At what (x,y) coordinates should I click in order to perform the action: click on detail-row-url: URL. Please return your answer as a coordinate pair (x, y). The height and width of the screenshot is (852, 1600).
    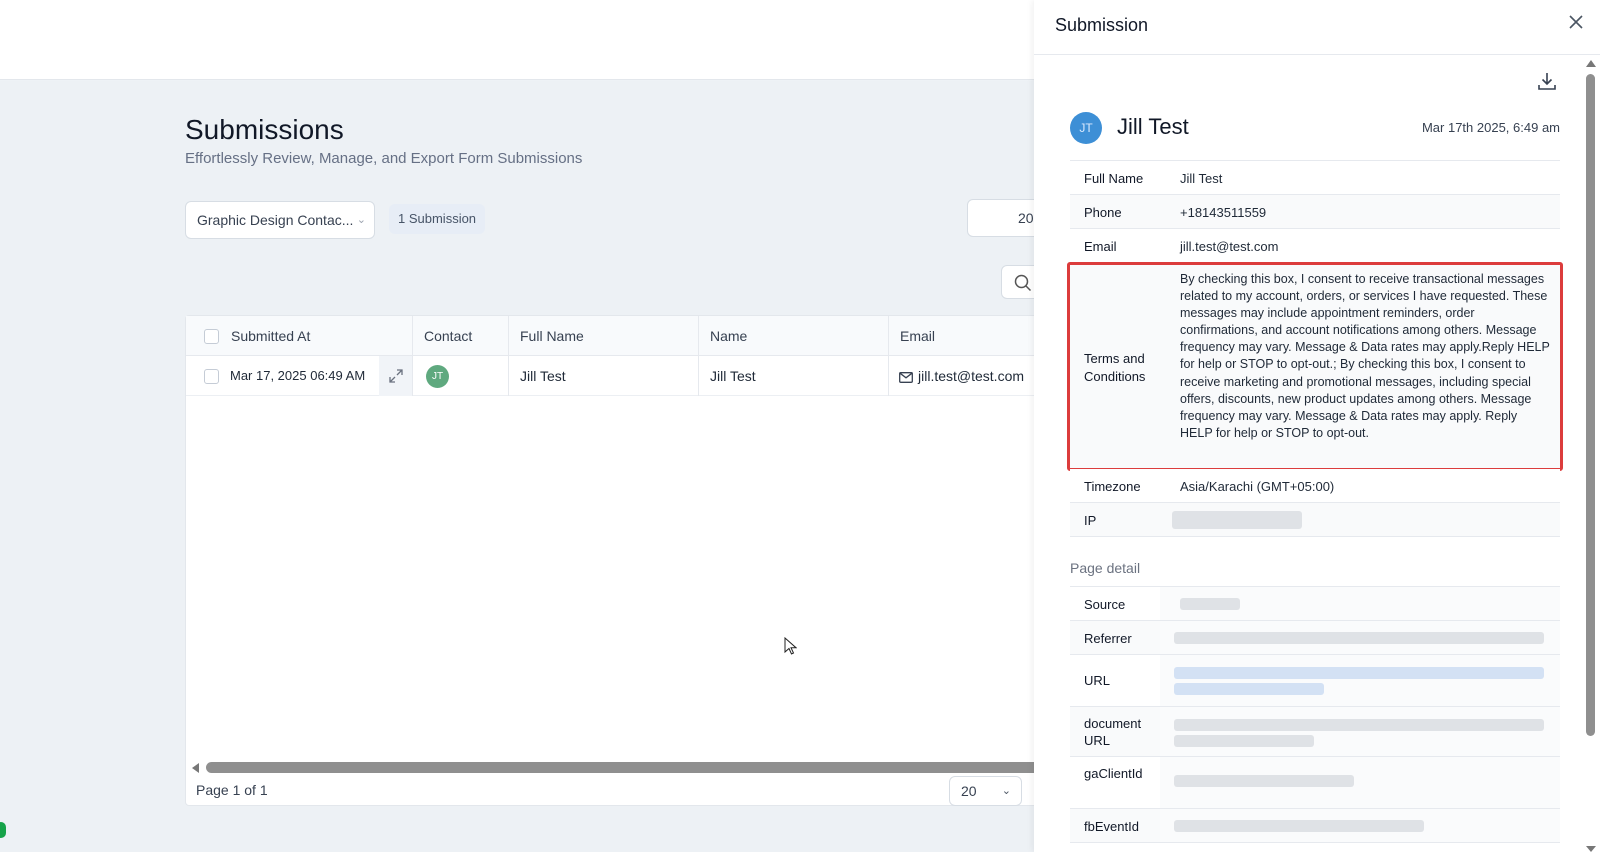
    Looking at the image, I should click on (1315, 681).